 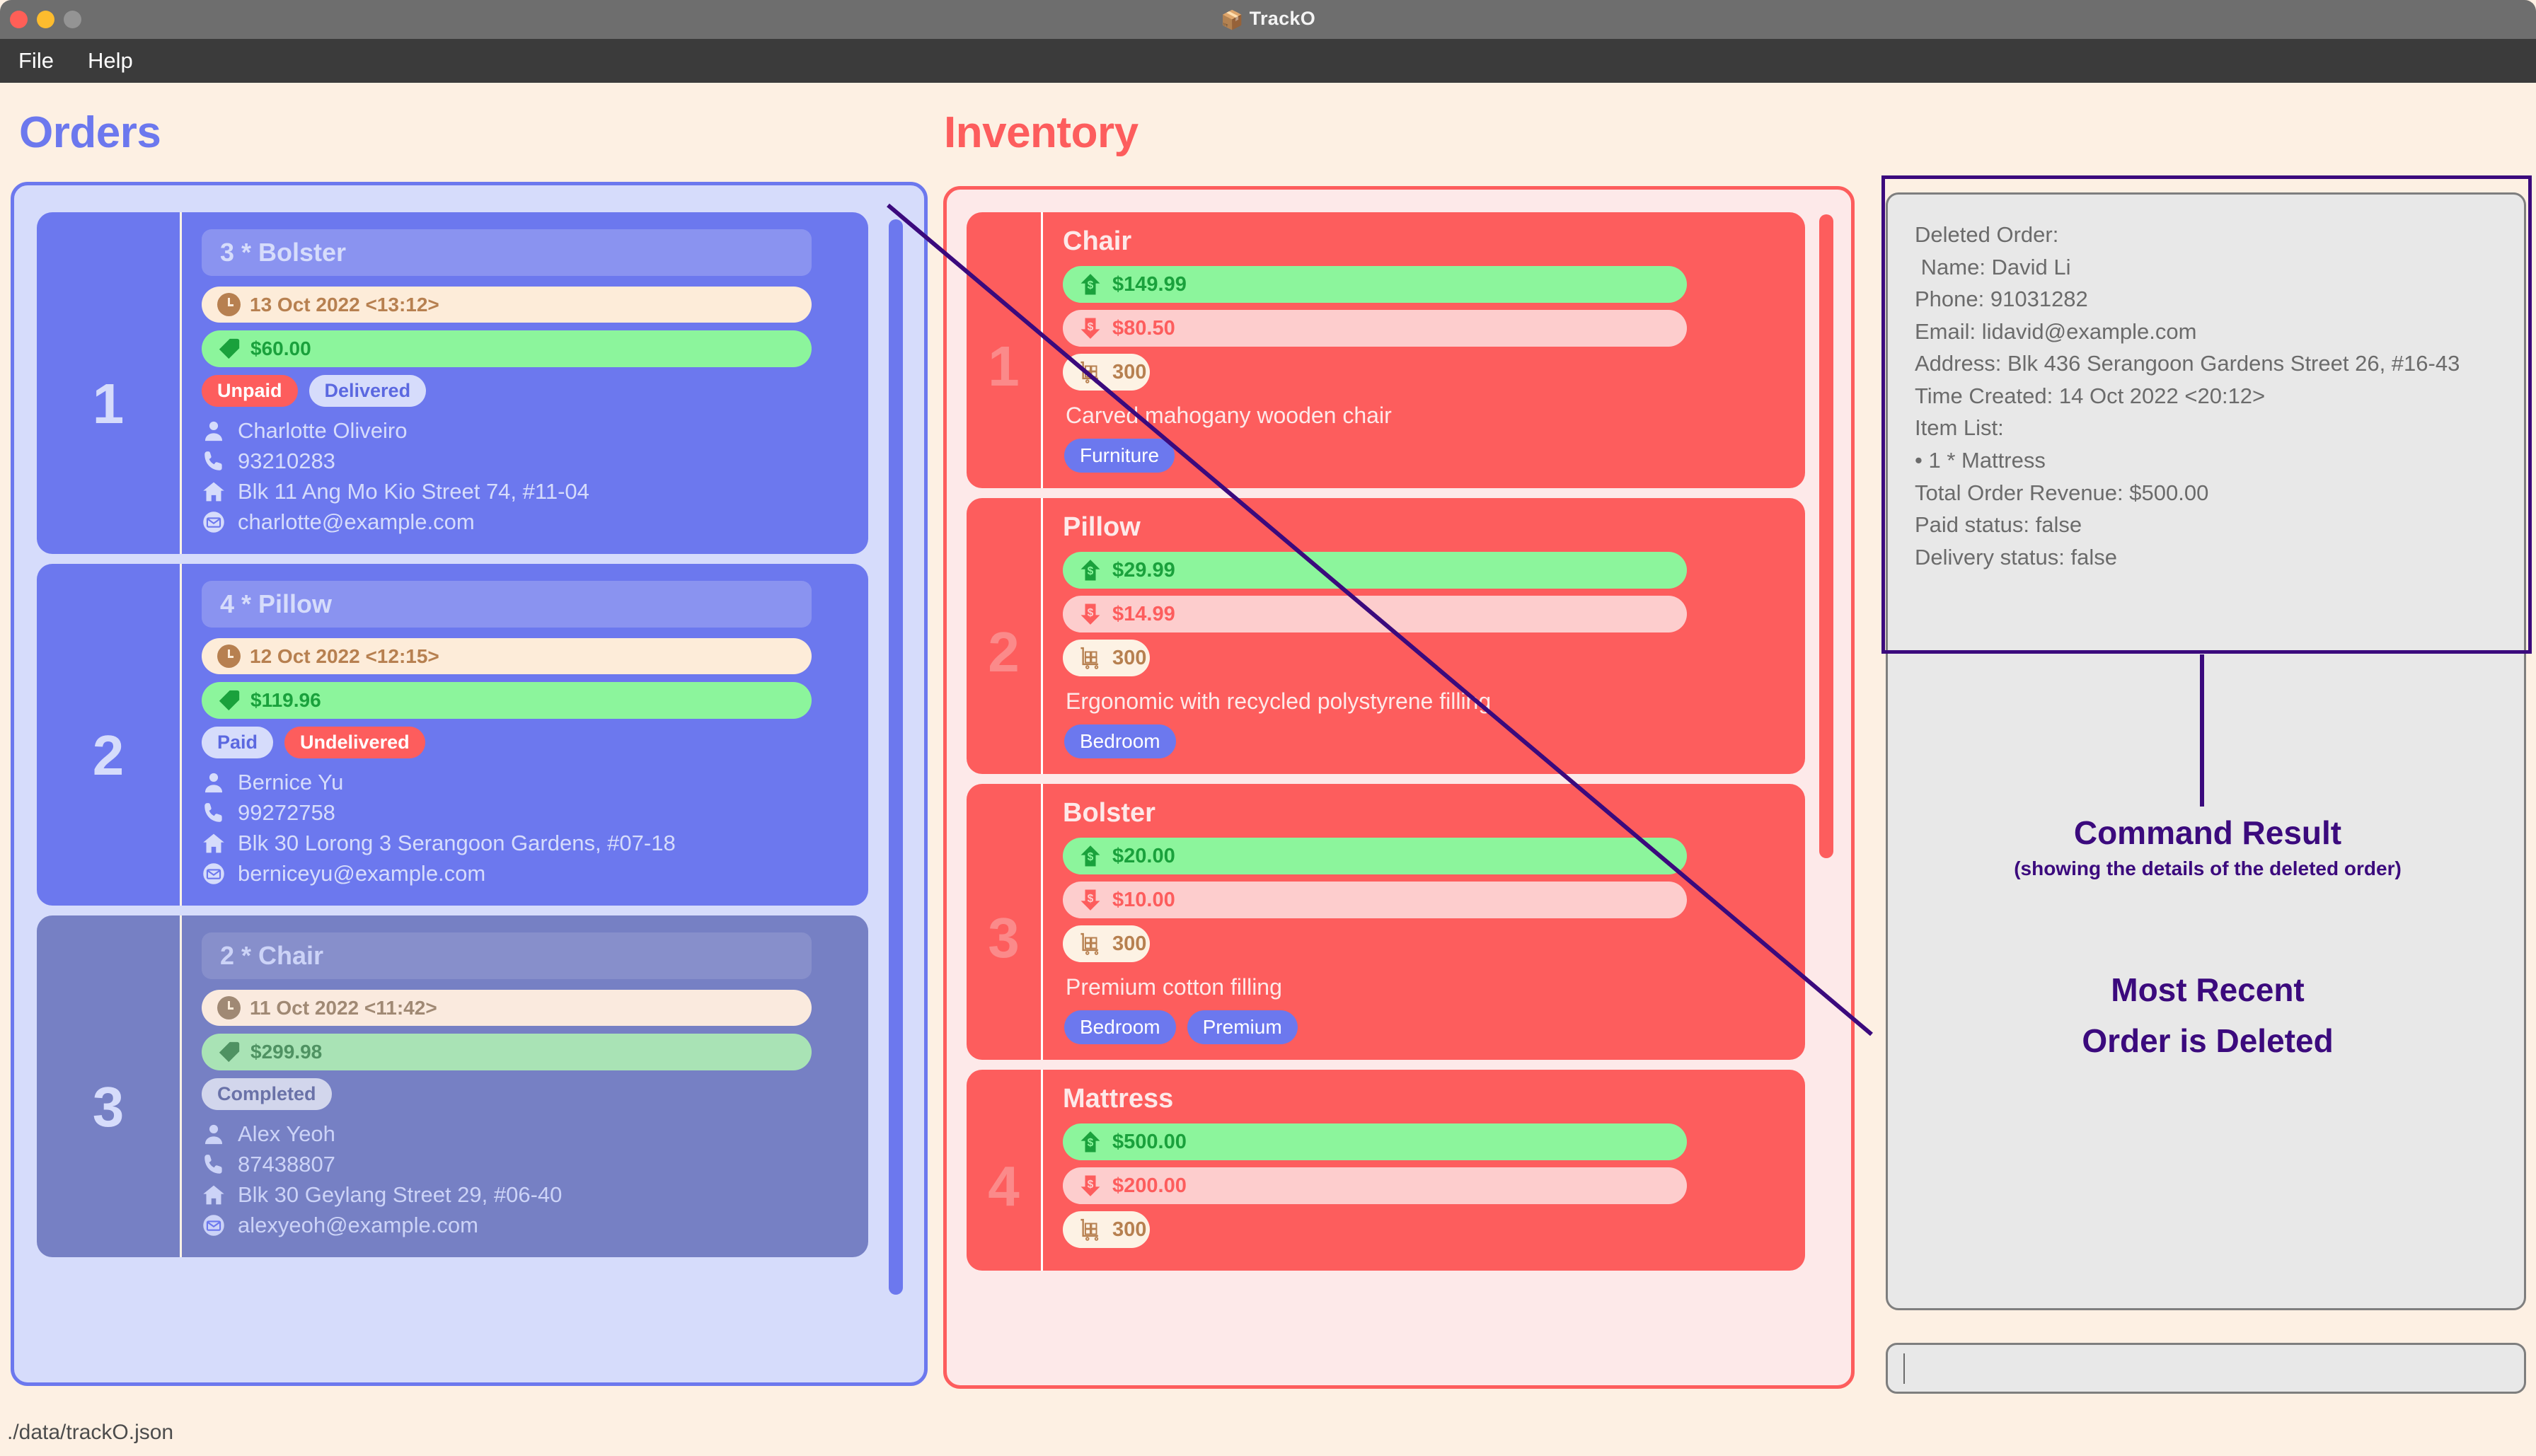 What do you see at coordinates (368, 391) in the screenshot?
I see `status-badge: Delivered` at bounding box center [368, 391].